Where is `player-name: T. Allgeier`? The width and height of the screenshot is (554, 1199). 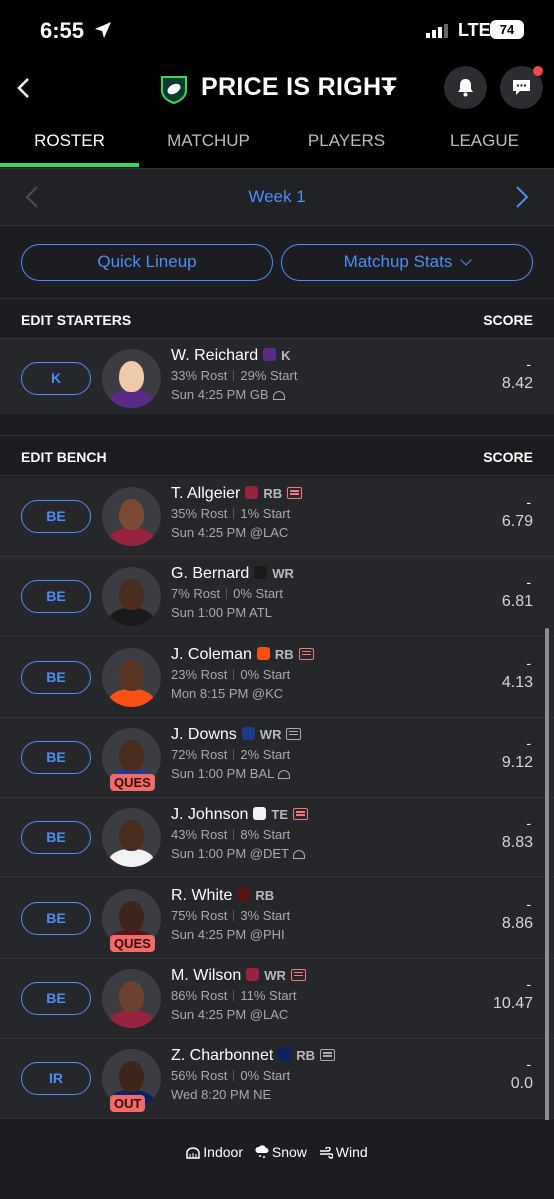 player-name: T. Allgeier is located at coordinates (205, 493).